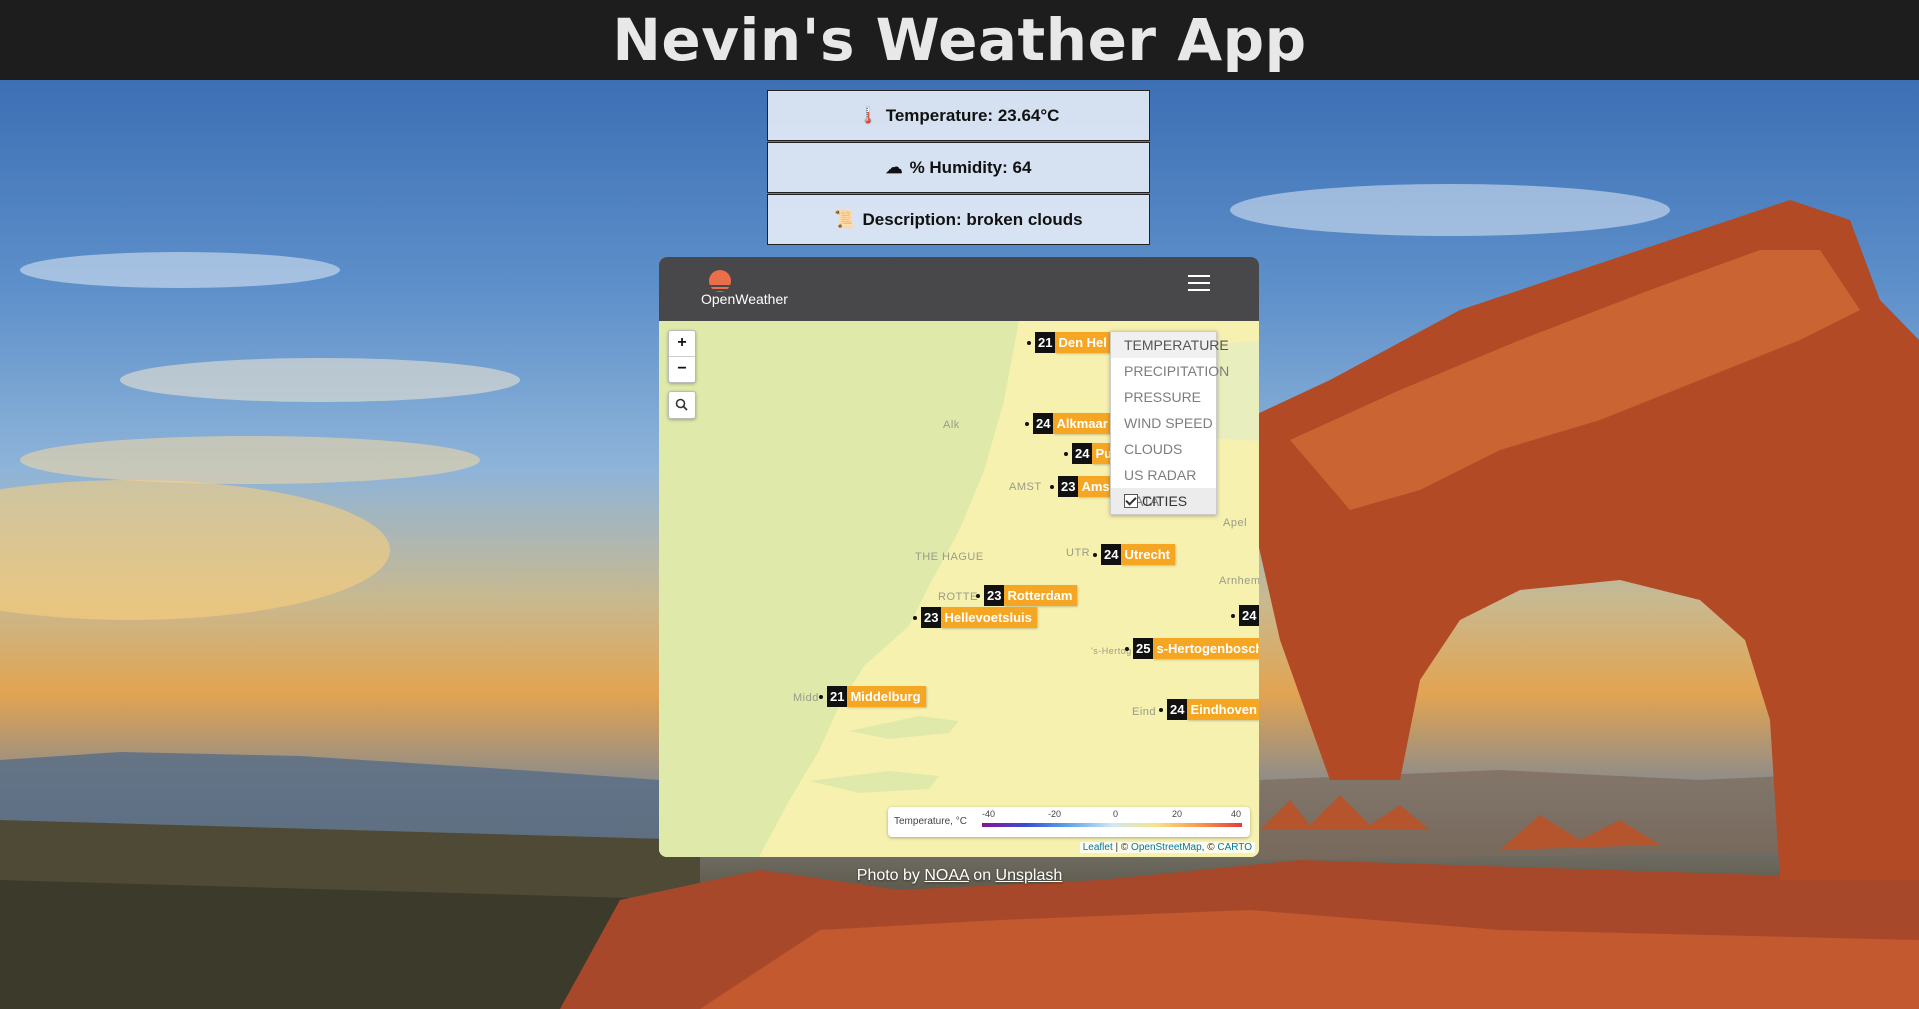 The image size is (1919, 1009). I want to click on map-attribution: Leaflet | © OpenStreetMap, © CARTO, so click(1167, 847).